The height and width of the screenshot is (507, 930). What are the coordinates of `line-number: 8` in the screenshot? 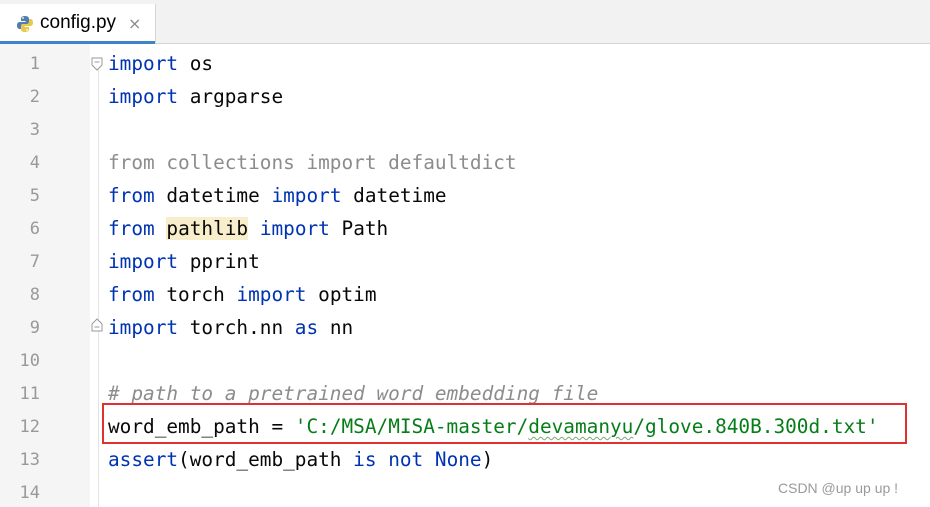 It's located at (34, 295).